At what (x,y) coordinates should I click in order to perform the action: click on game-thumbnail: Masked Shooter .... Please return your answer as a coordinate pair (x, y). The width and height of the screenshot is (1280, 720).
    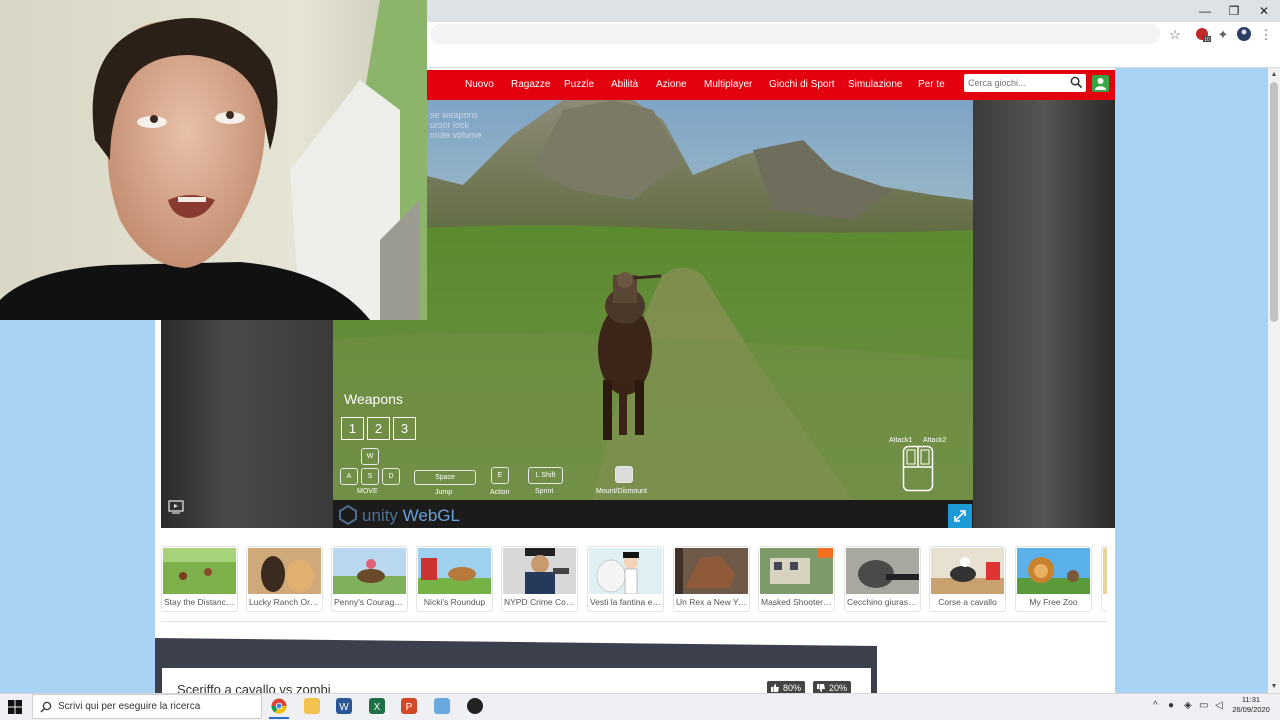
    Looking at the image, I should click on (796, 579).